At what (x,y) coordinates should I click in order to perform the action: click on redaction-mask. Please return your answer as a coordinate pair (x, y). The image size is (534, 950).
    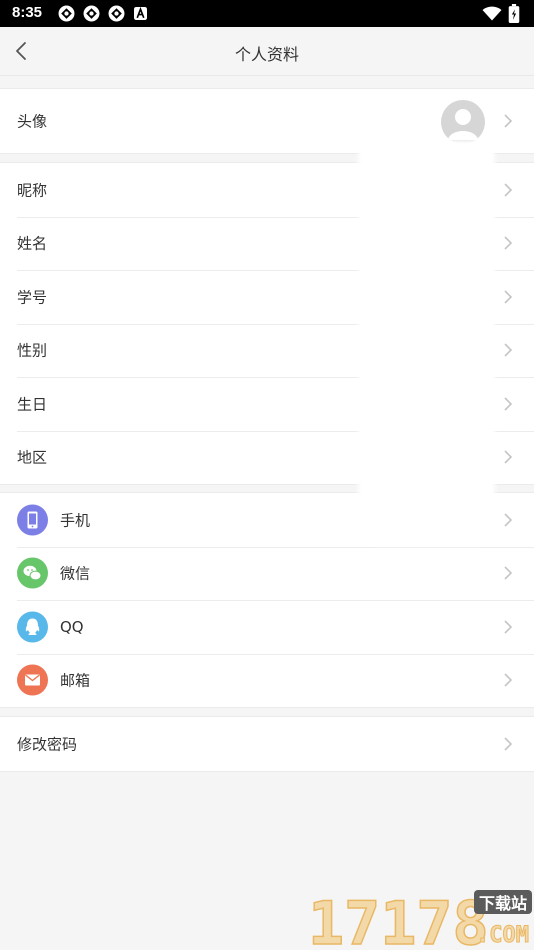
    Looking at the image, I should click on (426, 342).